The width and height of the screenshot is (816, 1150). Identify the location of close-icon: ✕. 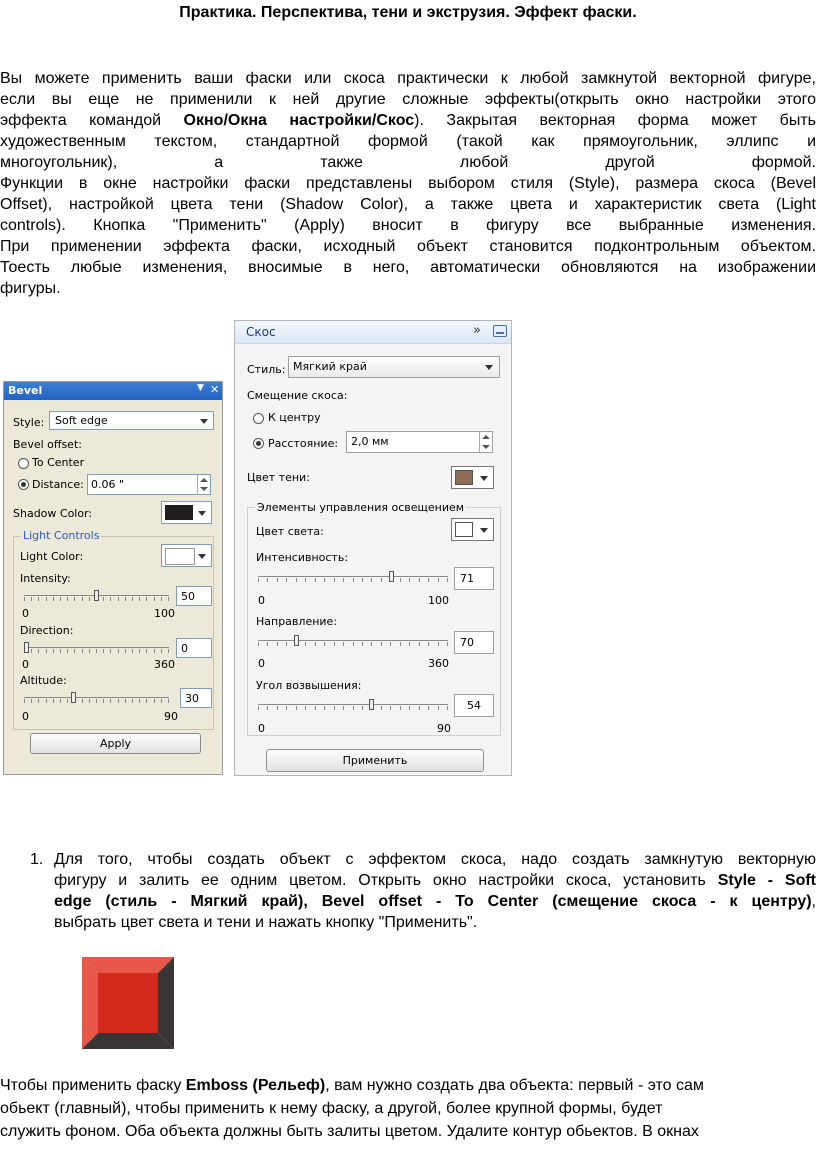
(214, 389).